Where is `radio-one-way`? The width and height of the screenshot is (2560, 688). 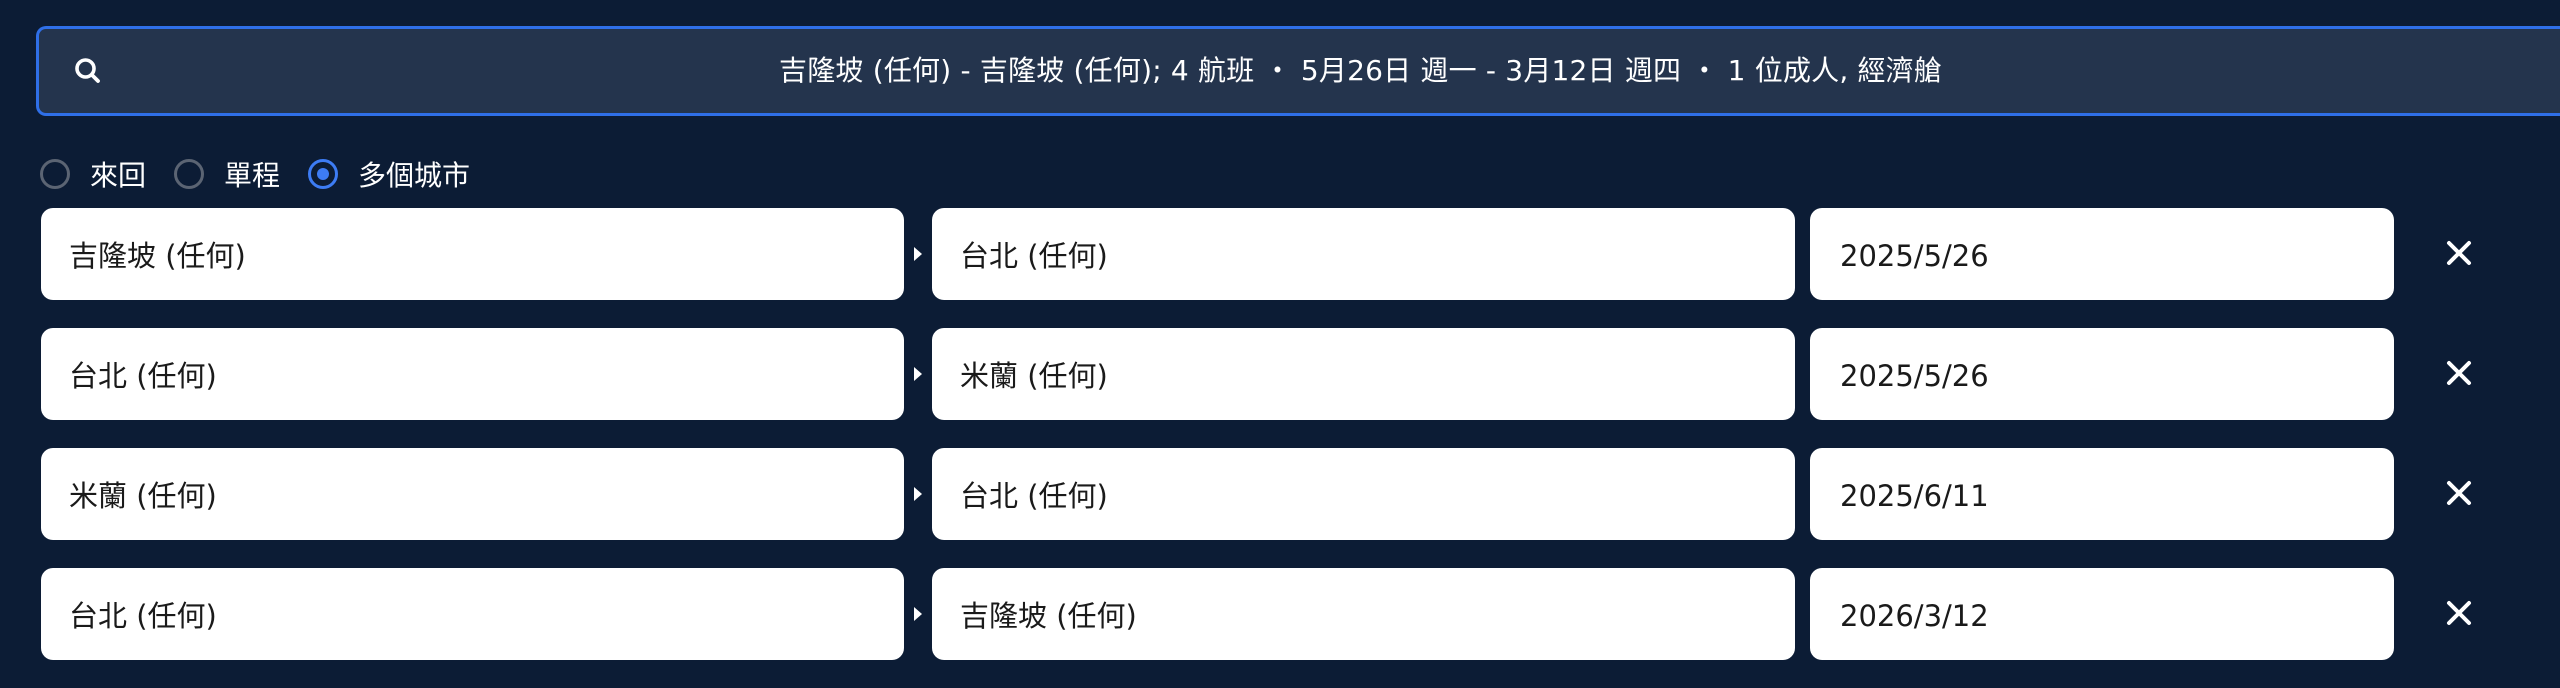
radio-one-way is located at coordinates (189, 174).